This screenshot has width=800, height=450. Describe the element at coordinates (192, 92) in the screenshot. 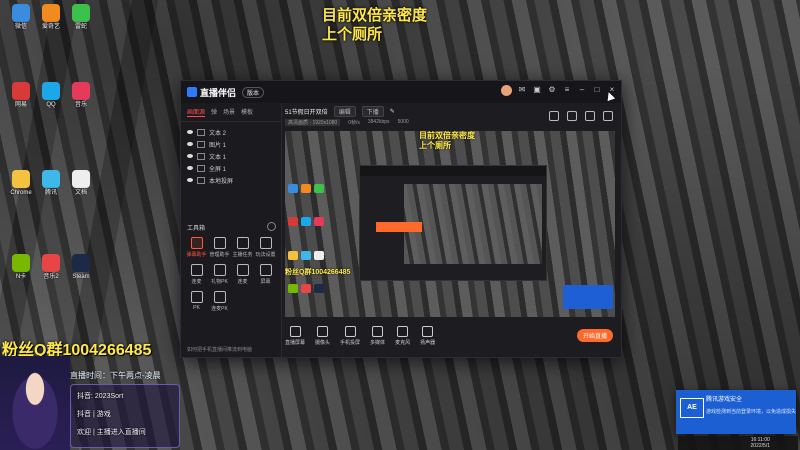

I see `app-logo-icon` at that location.